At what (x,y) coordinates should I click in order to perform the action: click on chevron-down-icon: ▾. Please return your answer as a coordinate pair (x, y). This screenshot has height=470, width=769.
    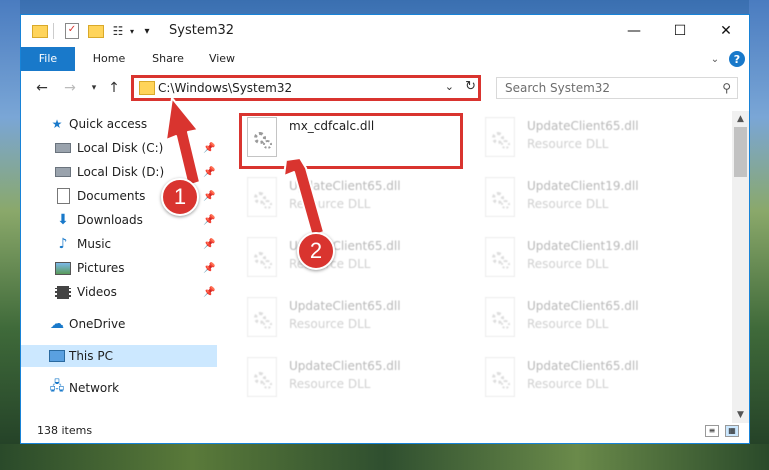
    Looking at the image, I should click on (132, 31).